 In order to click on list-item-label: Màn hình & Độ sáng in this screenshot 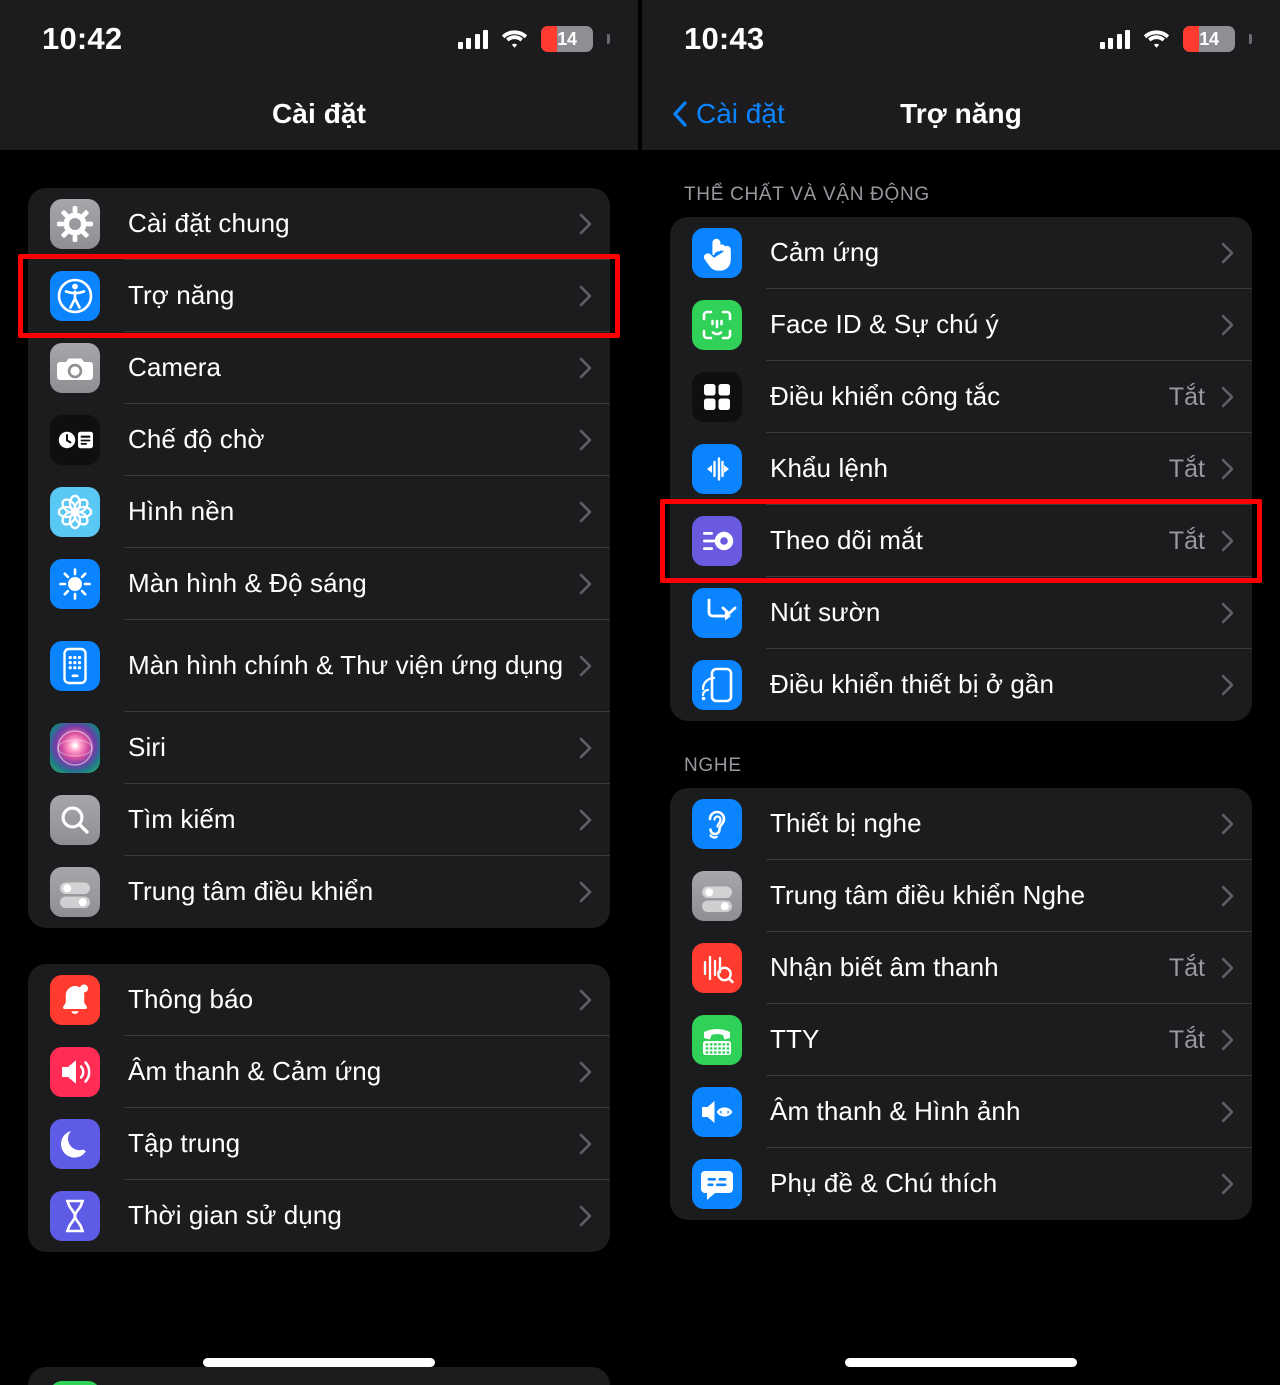, I will do `click(247, 583)`.